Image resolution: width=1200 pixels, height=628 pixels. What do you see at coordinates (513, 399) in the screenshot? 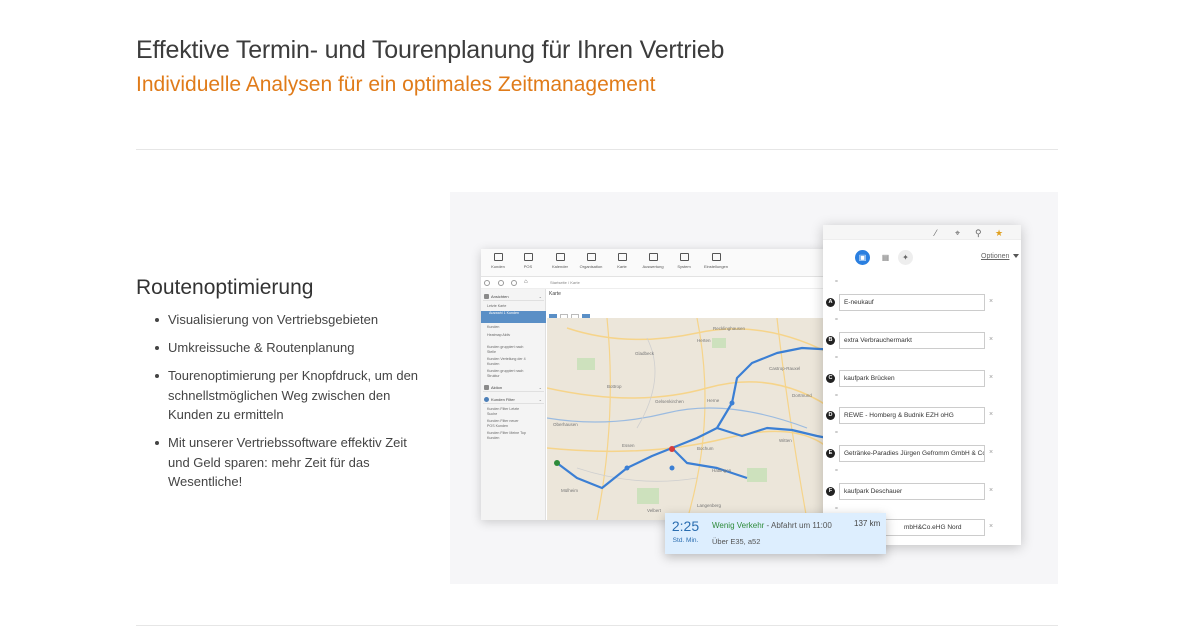
I see `sidebar-head-filter: Kunden Filter ⌄` at bounding box center [513, 399].